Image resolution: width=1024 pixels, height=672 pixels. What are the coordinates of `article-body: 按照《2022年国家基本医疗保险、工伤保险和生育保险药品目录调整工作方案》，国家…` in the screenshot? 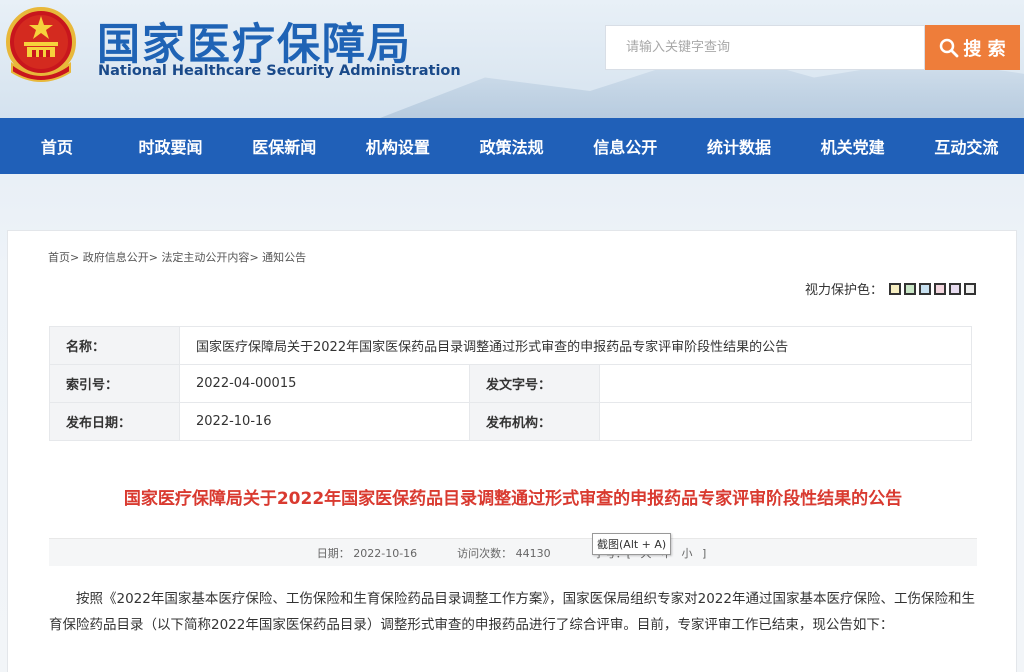 It's located at (512, 612).